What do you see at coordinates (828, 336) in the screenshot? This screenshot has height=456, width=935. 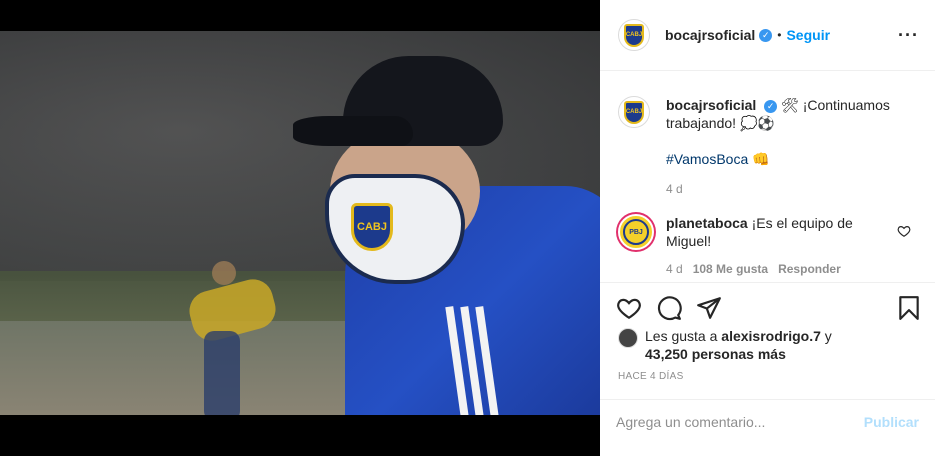 I see `likes-suffix: y` at bounding box center [828, 336].